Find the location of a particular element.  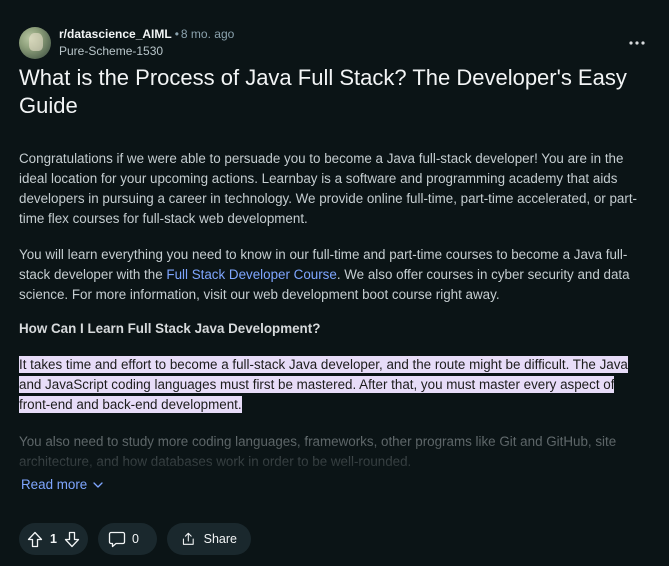

share-label: Share is located at coordinates (220, 539).